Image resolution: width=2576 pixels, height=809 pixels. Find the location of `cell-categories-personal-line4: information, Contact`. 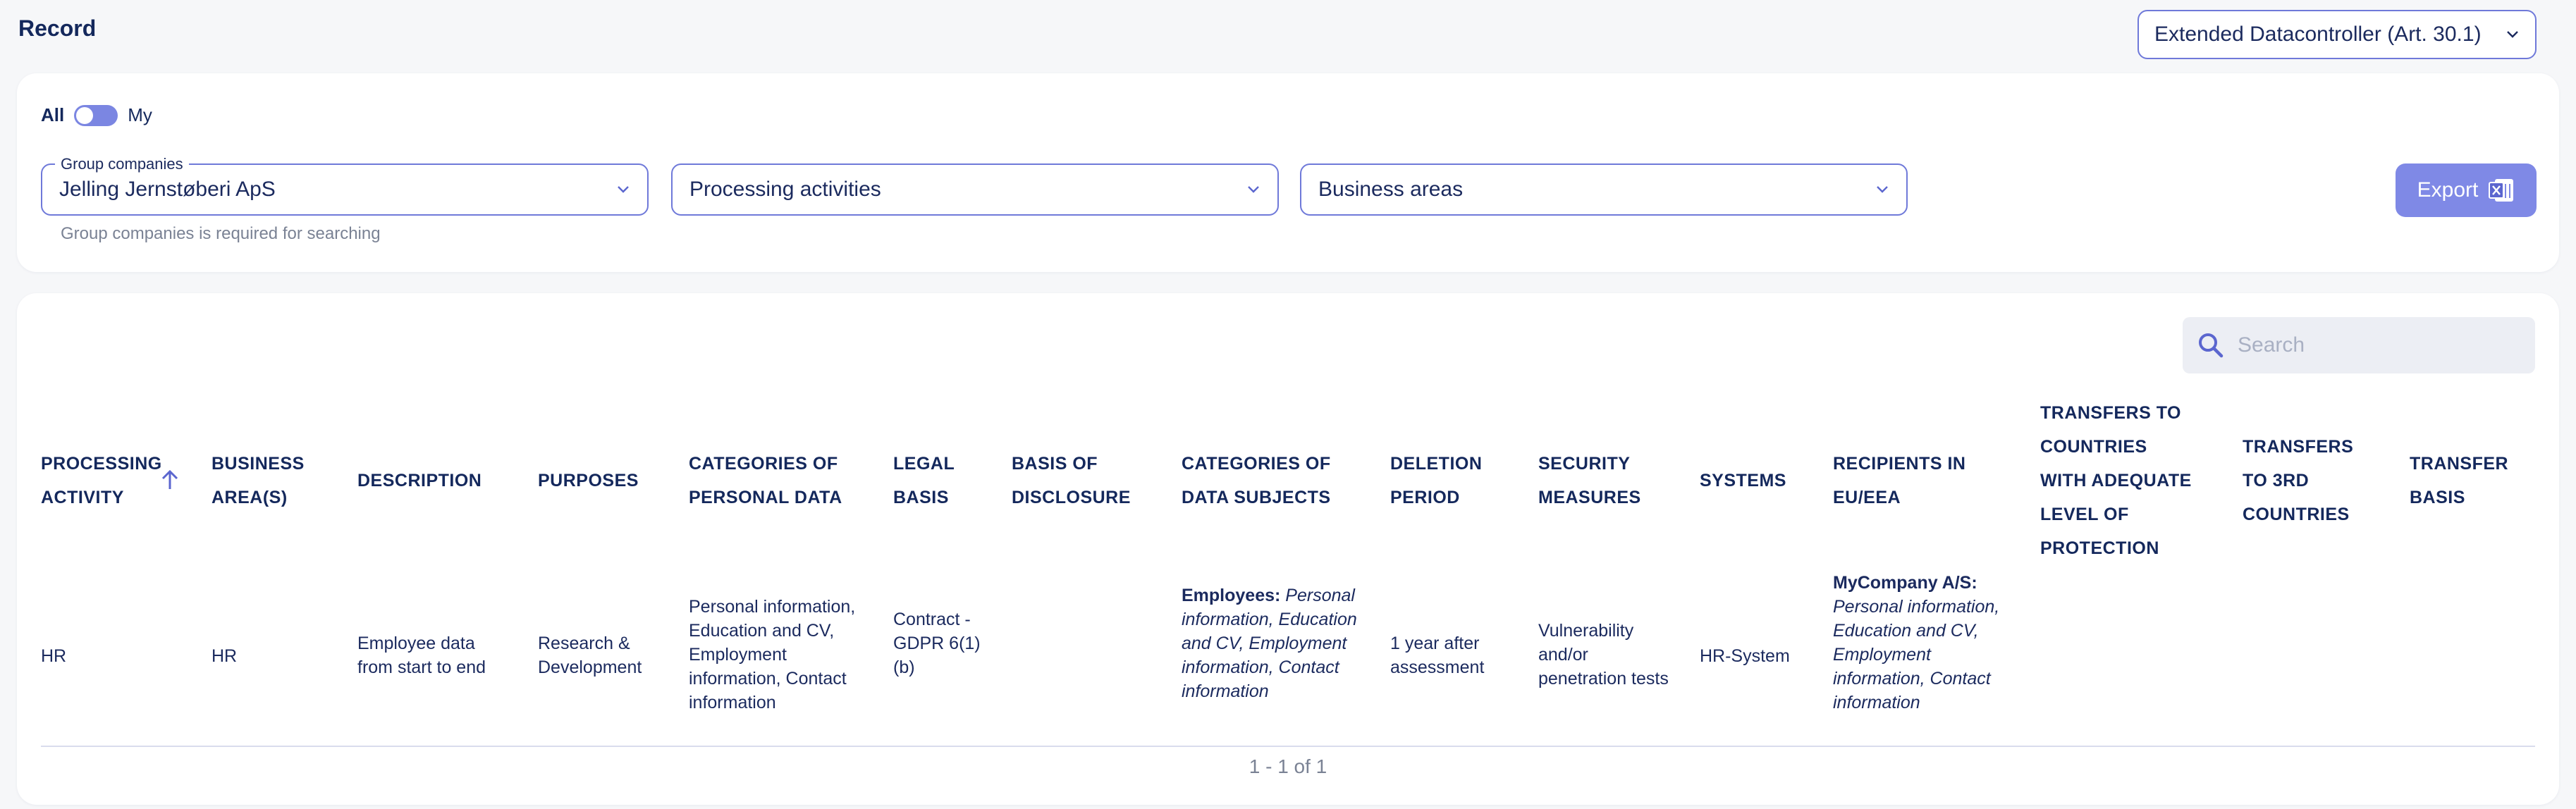

cell-categories-personal-line4: information, Contact is located at coordinates (768, 679).